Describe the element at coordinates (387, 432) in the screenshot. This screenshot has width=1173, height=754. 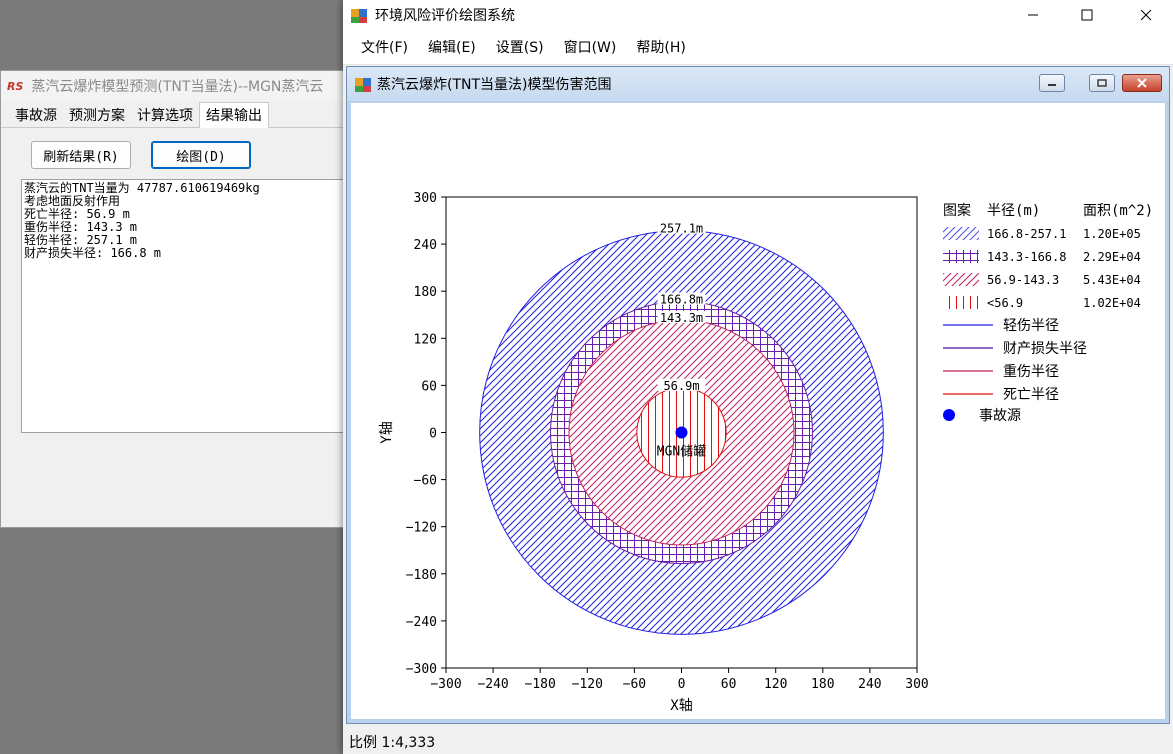
I see `y-axis-label: Y轴` at that location.